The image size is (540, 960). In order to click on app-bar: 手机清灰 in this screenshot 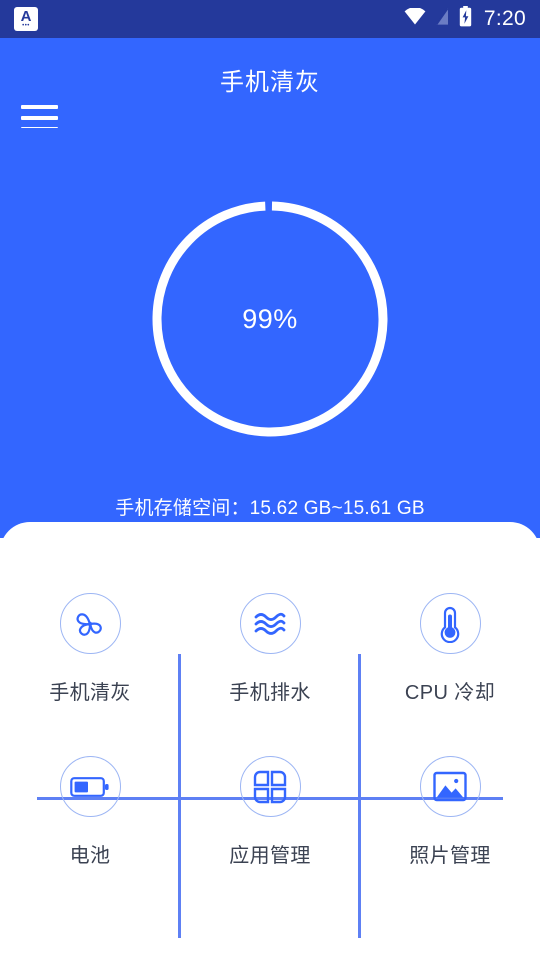, I will do `click(270, 84)`.